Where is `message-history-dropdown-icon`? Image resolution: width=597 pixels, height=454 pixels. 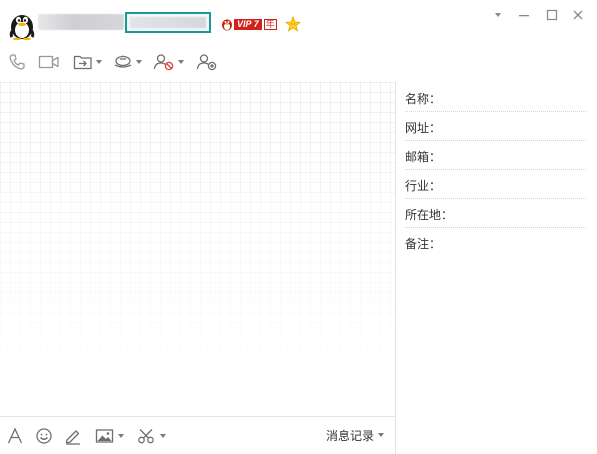 message-history-dropdown-icon is located at coordinates (381, 435).